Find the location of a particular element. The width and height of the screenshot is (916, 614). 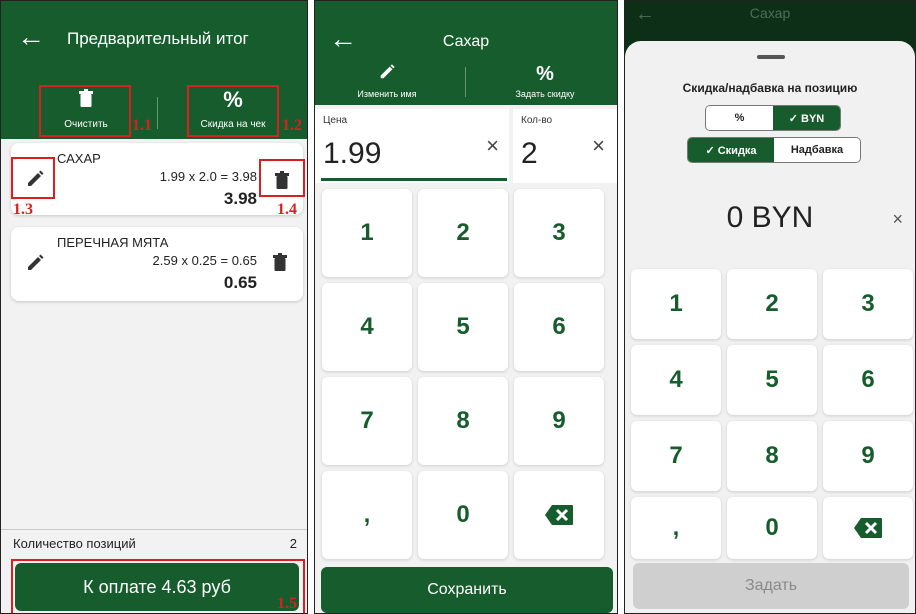

item-formula: 1.99 x 2.0 = 3.98 is located at coordinates (208, 176).